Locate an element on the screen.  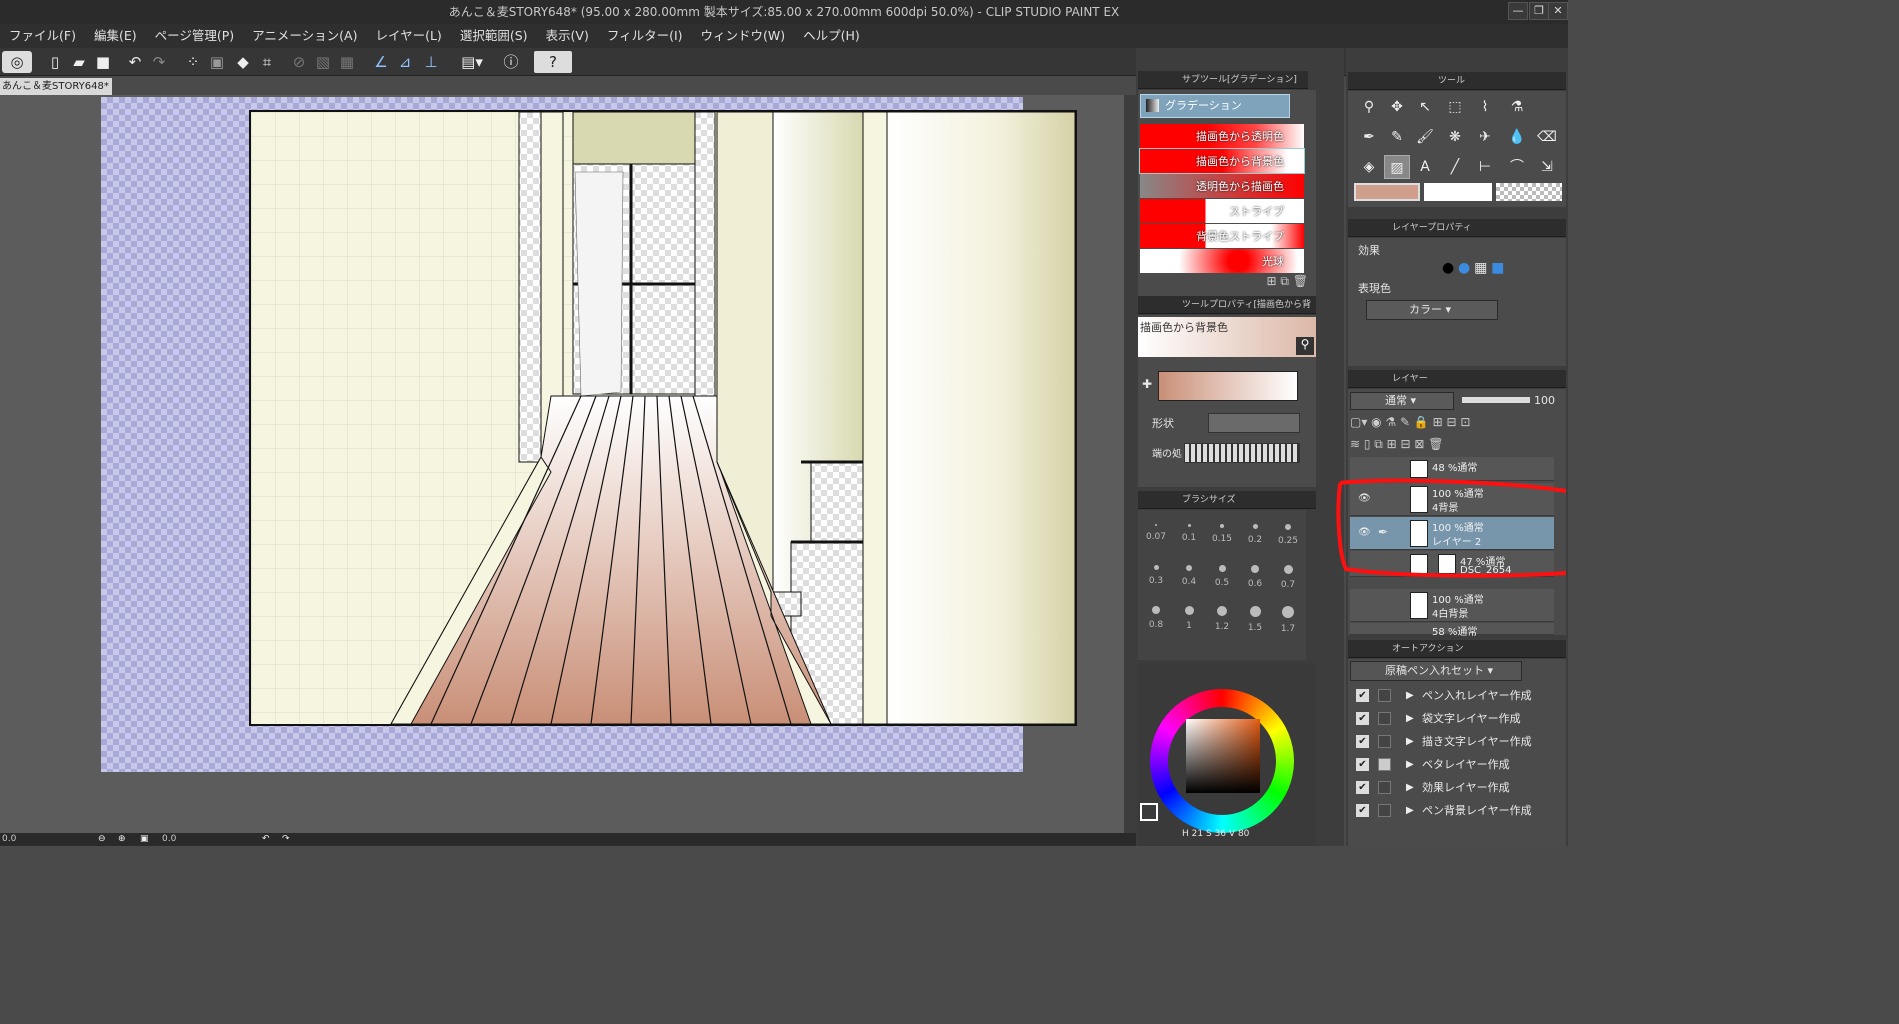
autoaction-item: ✔ ▶ ベタレイヤー作成 is located at coordinates (1453, 765).